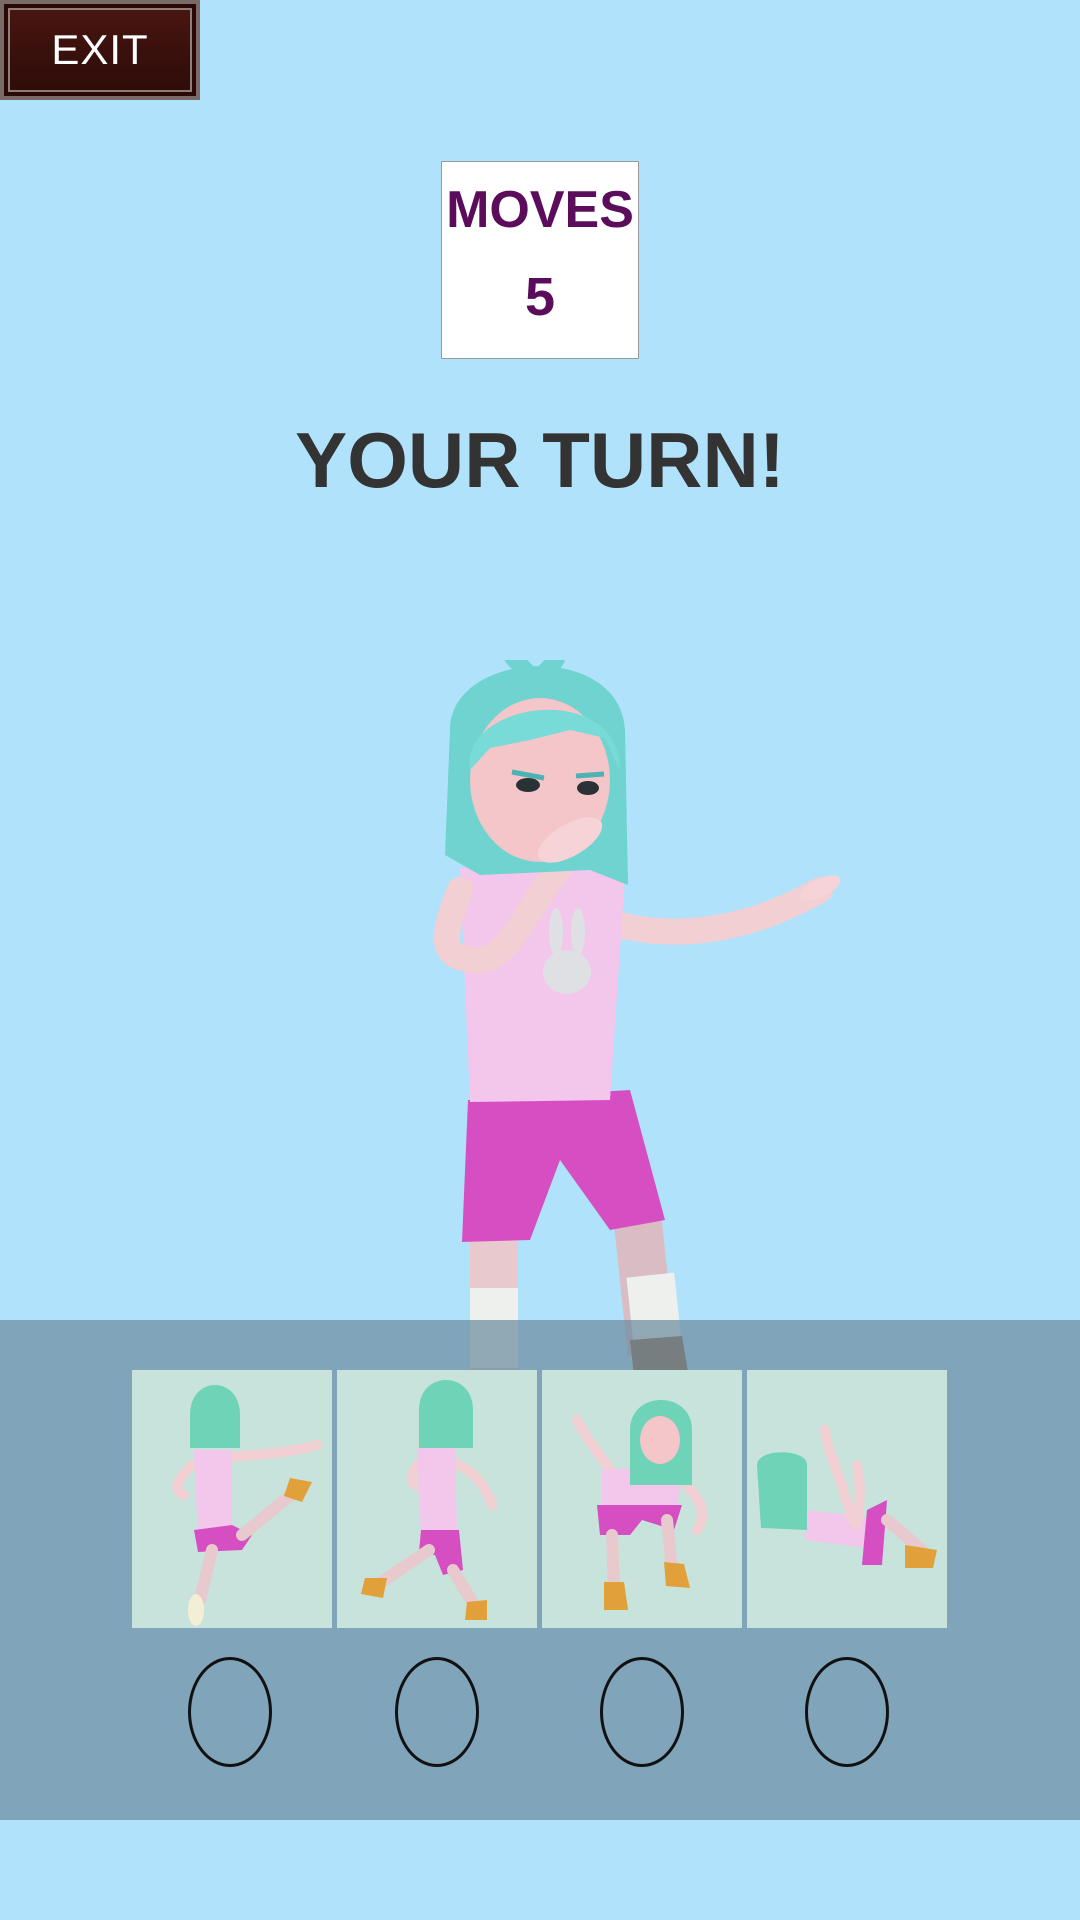 This screenshot has width=1080, height=1920. Describe the element at coordinates (540, 260) in the screenshot. I see `moves-counter: MOVES 5` at that location.